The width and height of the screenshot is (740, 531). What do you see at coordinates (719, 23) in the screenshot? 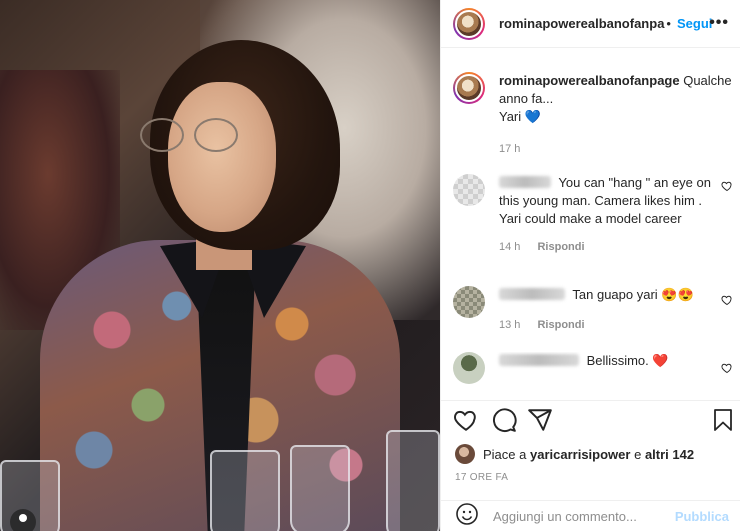
I see `more-icon: •••` at bounding box center [719, 23].